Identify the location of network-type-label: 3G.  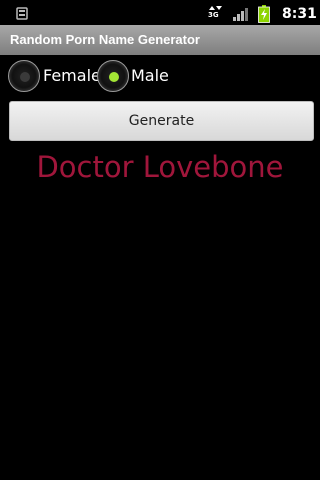
(213, 15).